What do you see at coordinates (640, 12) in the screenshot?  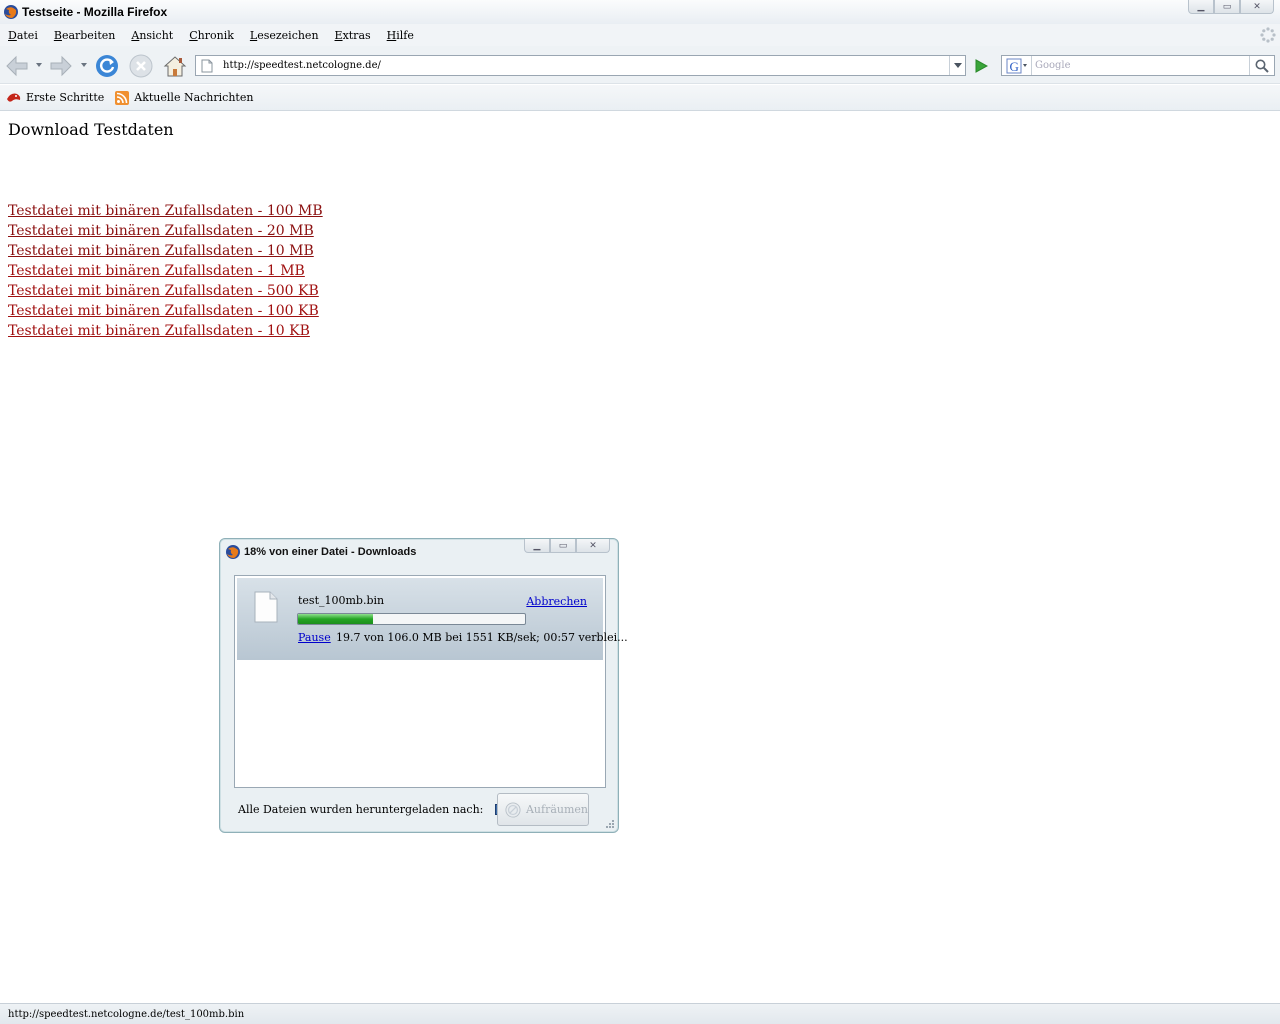 I see `window-titlebar: Testseite - Mozilla Firefox ▁ ▭ ✕` at bounding box center [640, 12].